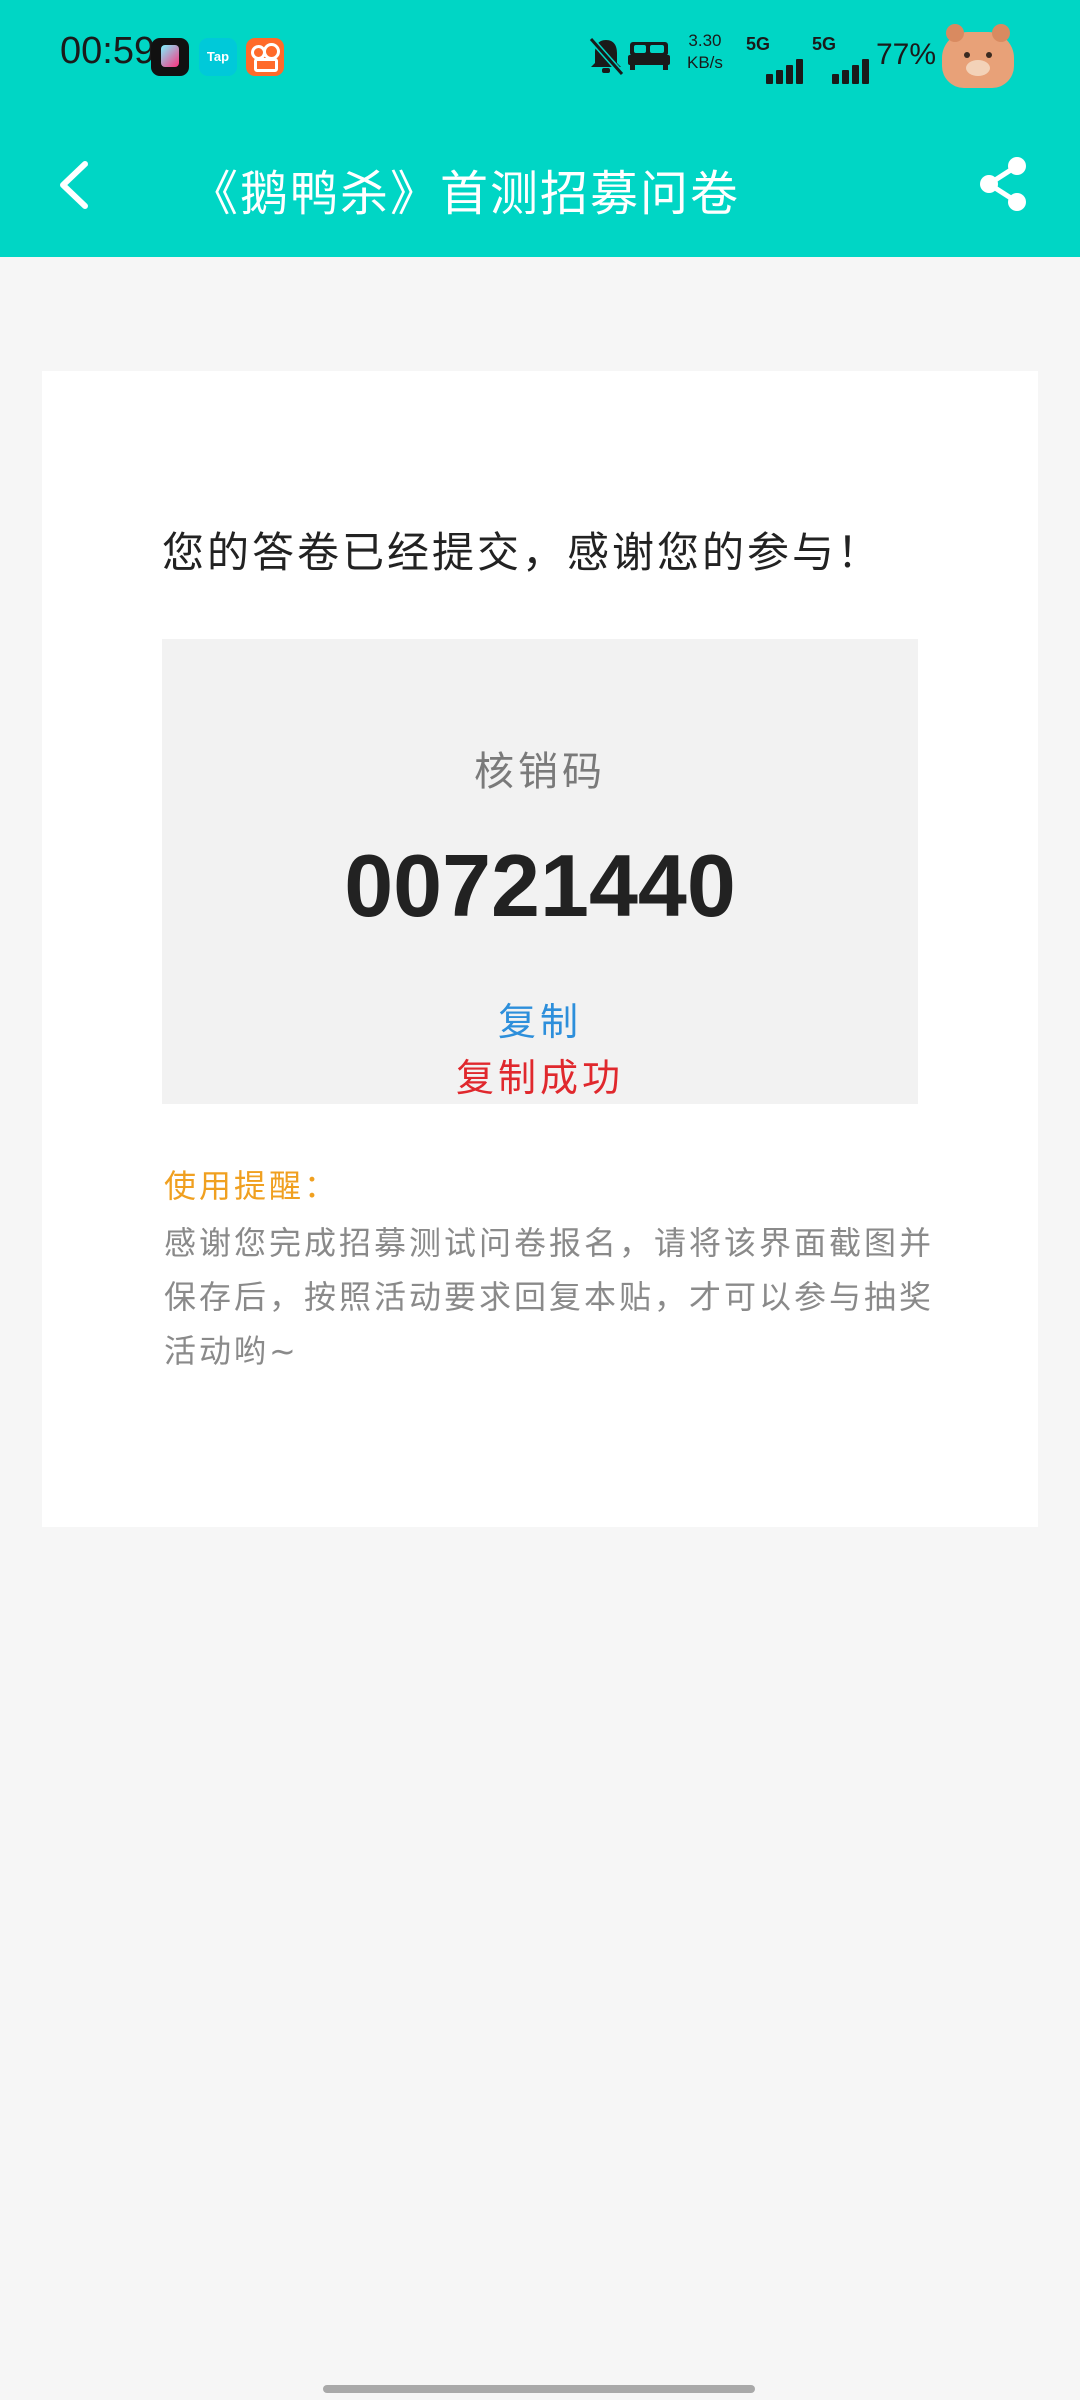 This screenshot has height=2400, width=1080. I want to click on network-speed-value: 3.30, so click(705, 40).